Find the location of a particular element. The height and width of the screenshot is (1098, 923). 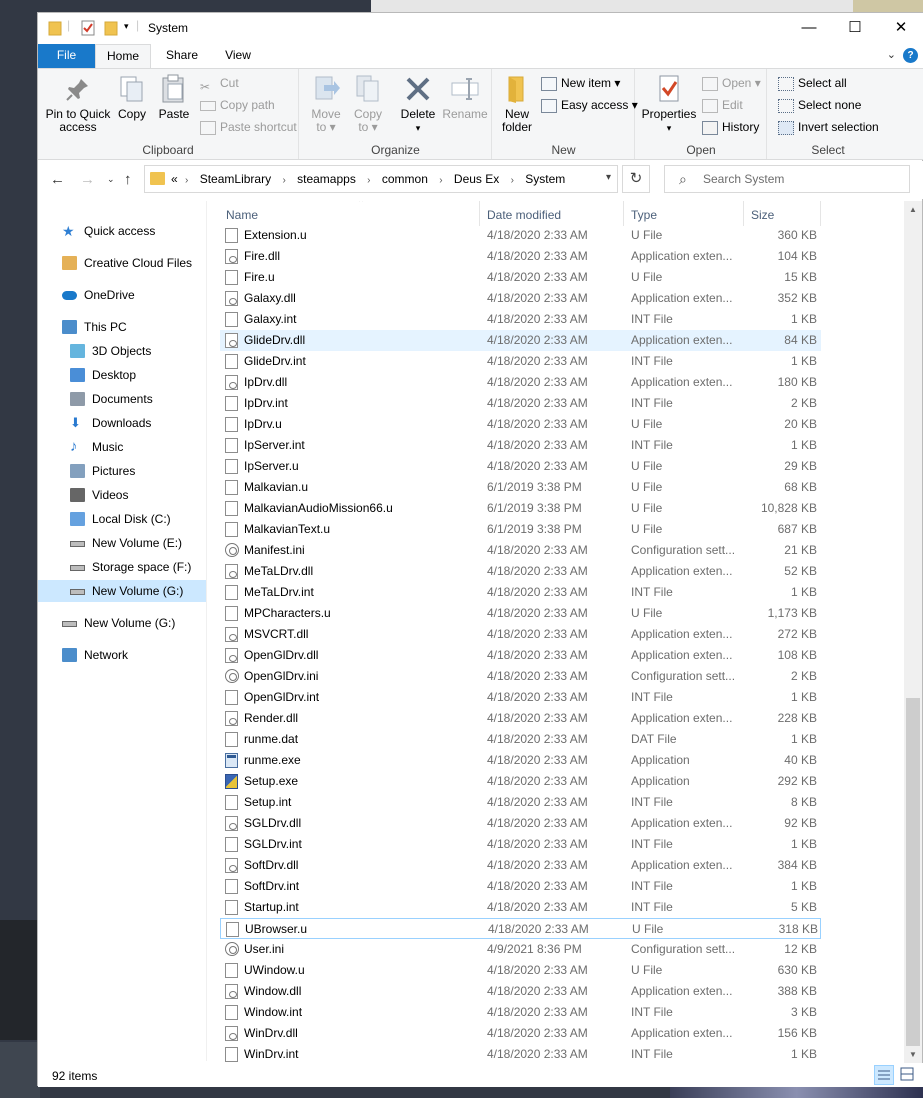

table-row: UBrowser.u 4/18/2020 2:33 AM U File 318 KB is located at coordinates (520, 928).